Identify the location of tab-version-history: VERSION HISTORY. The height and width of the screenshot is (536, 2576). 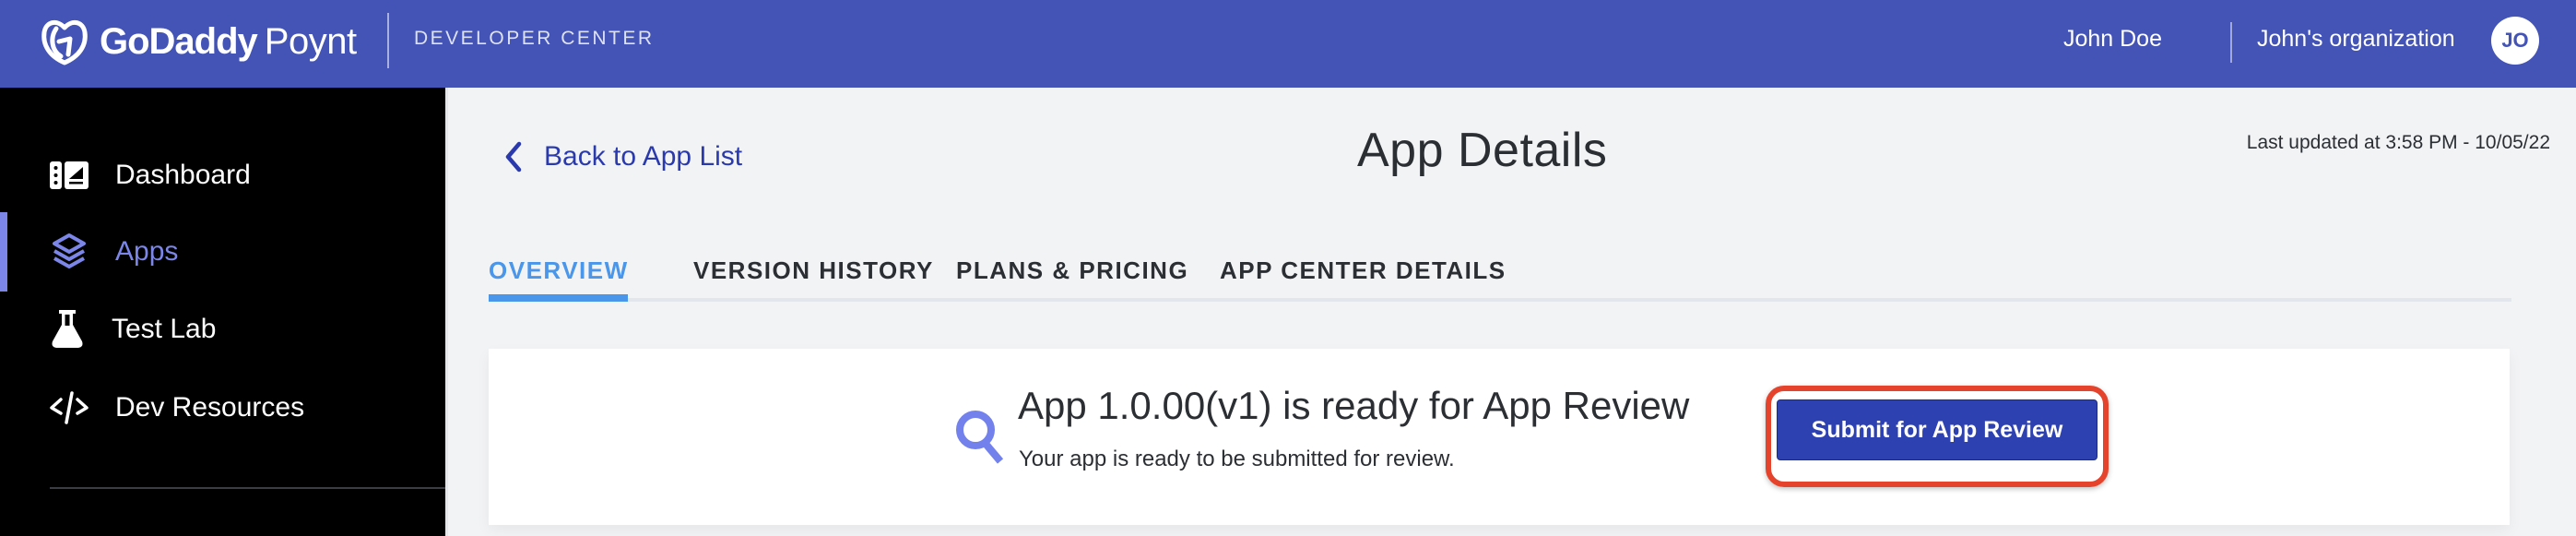
(813, 270).